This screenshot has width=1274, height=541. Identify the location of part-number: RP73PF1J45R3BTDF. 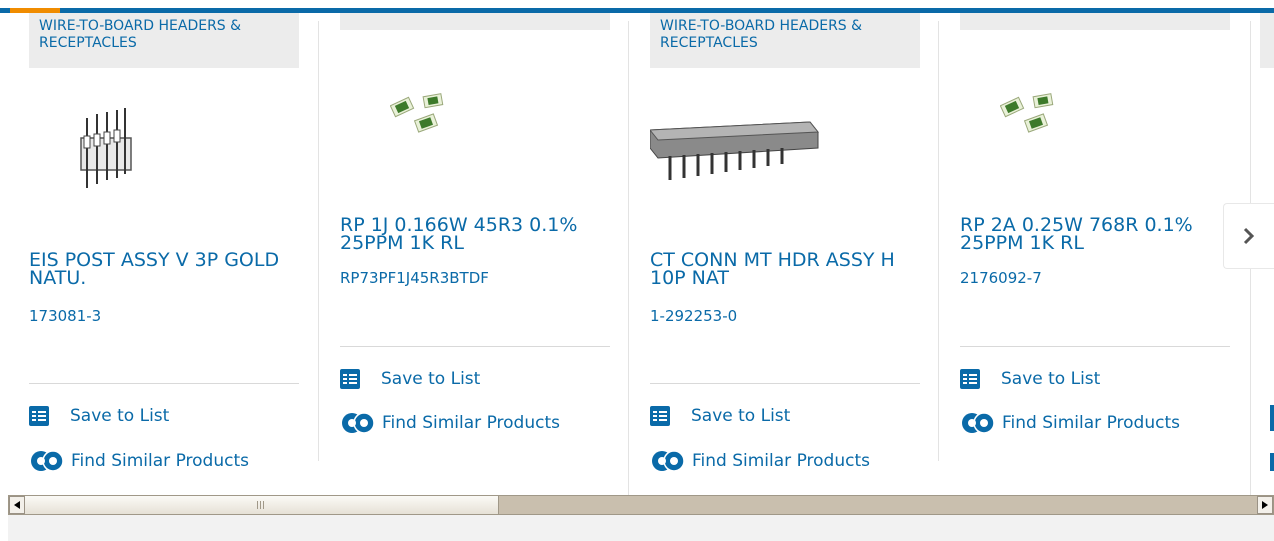
(414, 278).